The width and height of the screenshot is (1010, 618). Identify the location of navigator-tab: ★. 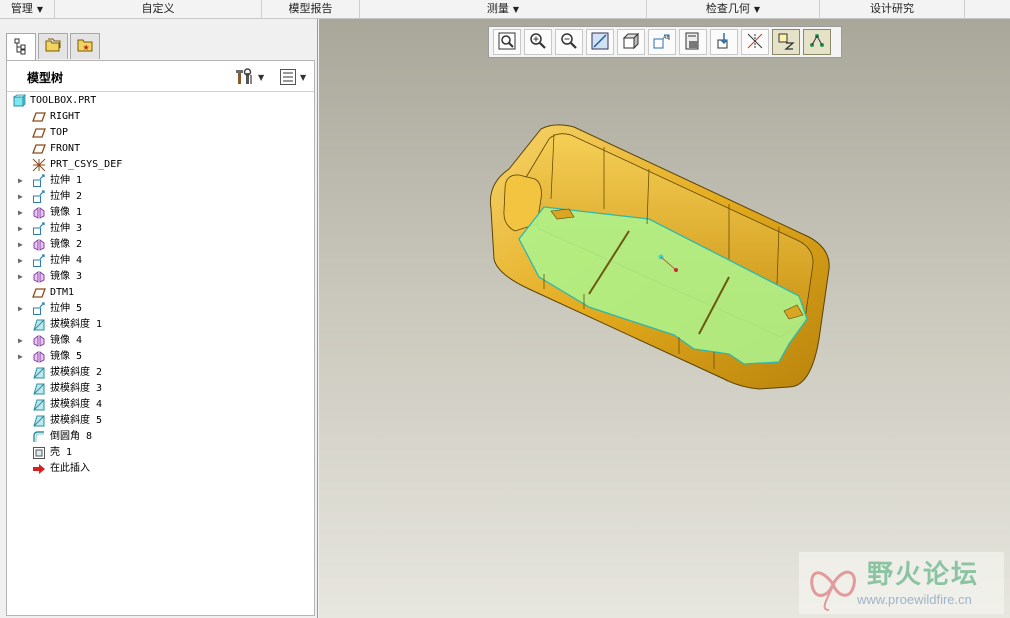
(85, 46).